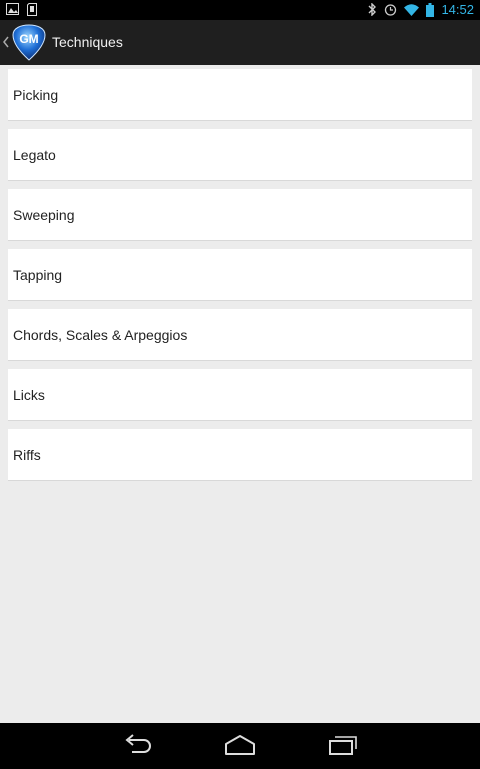  Describe the element at coordinates (6, 43) in the screenshot. I see `up-navigation-icon` at that location.